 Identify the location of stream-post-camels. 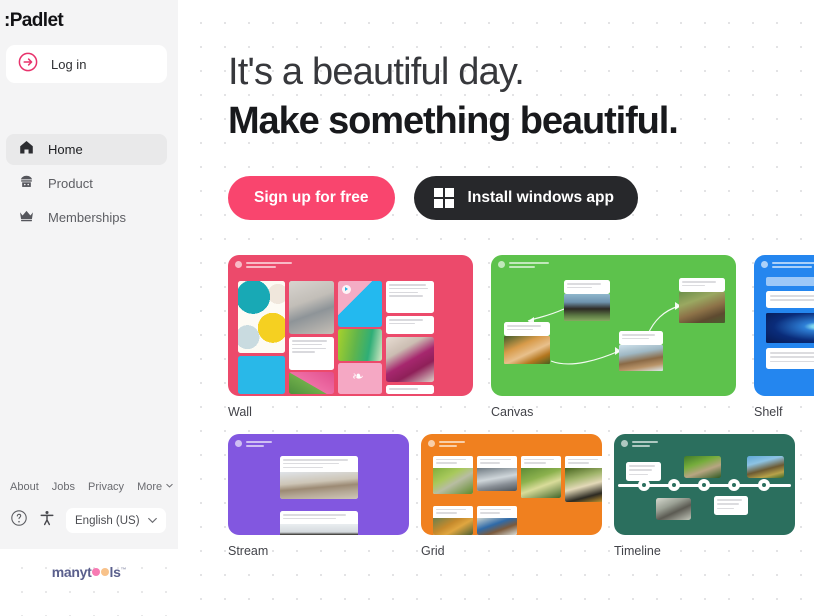
(319, 478).